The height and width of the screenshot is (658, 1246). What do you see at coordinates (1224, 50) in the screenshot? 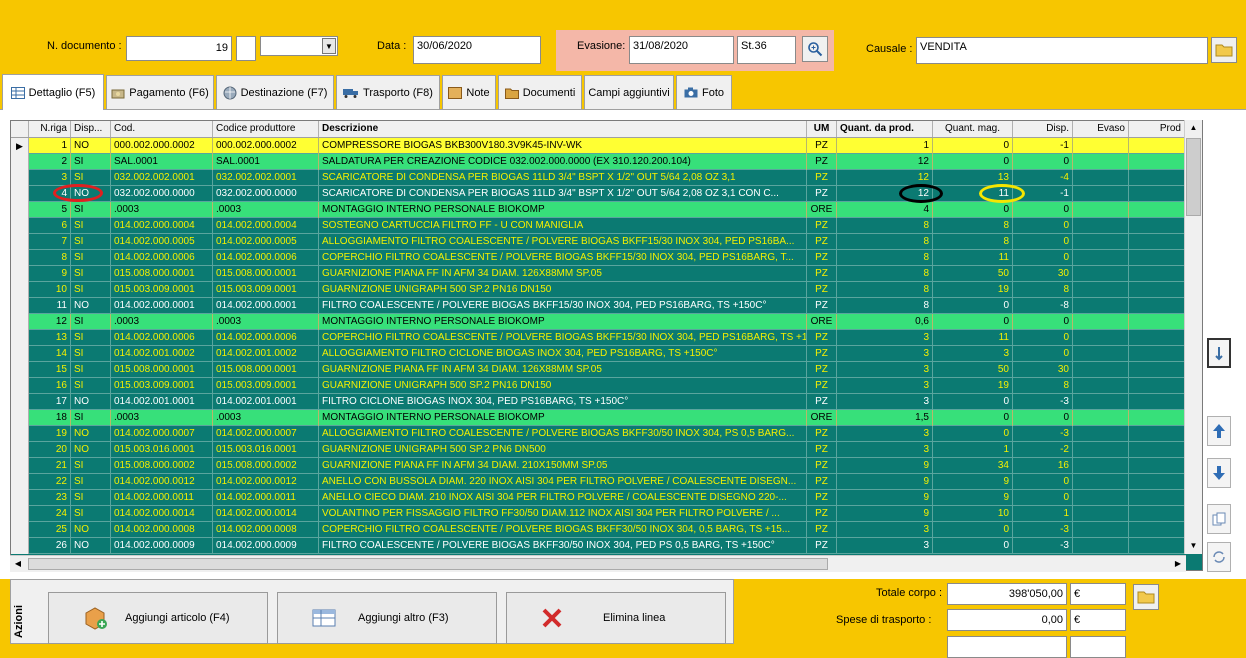
I see `causale-browse-button` at bounding box center [1224, 50].